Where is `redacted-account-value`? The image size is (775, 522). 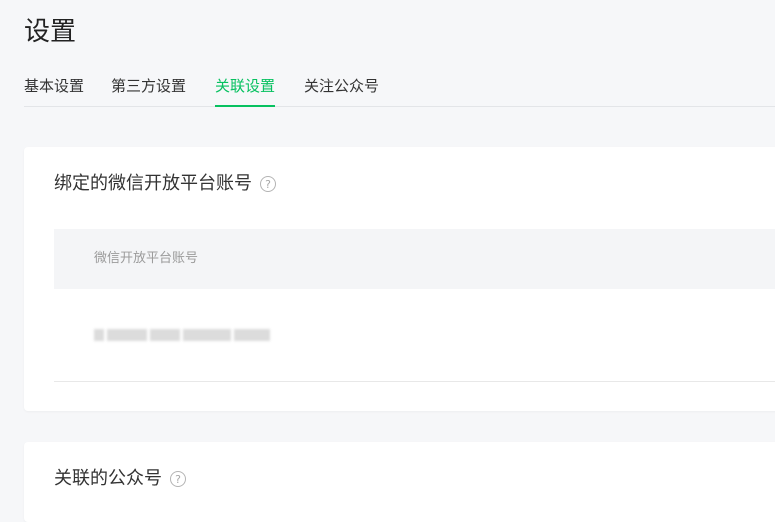 redacted-account-value is located at coordinates (185, 335).